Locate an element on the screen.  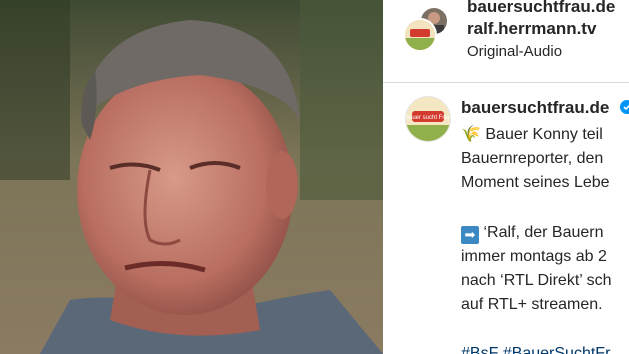
caption-line: ➡ ‘Ralf, der Bauern is located at coordinates (532, 233).